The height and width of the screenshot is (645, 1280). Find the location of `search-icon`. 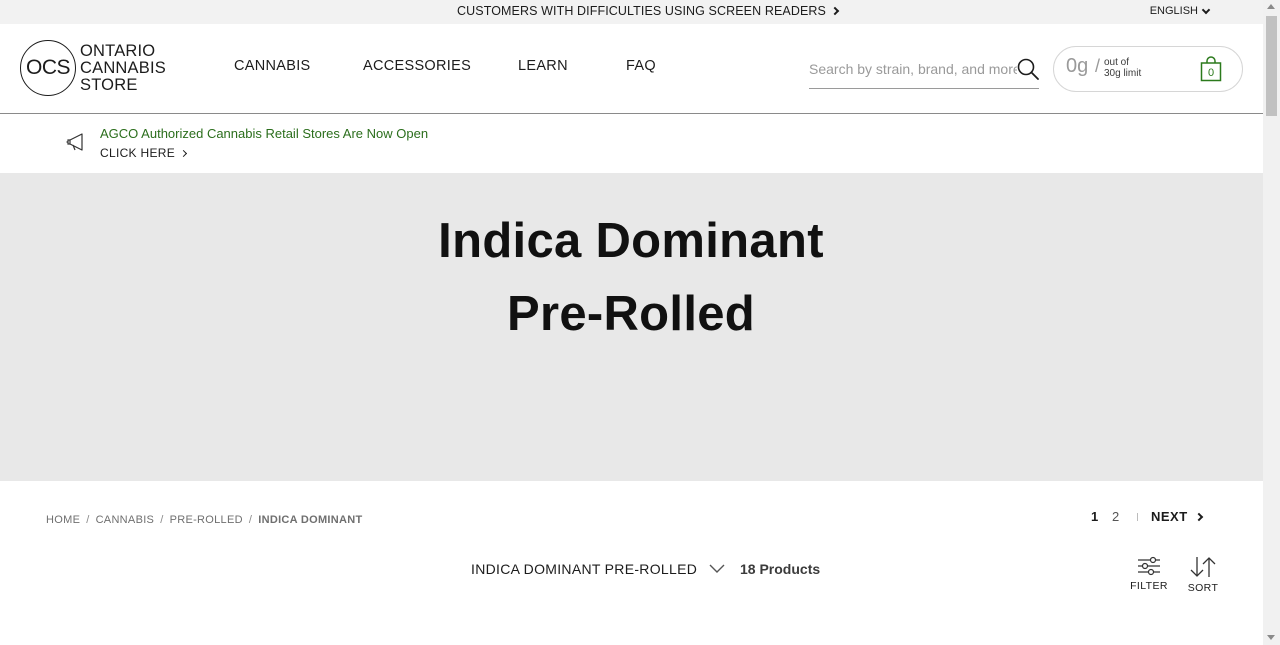

search-icon is located at coordinates (1028, 69).